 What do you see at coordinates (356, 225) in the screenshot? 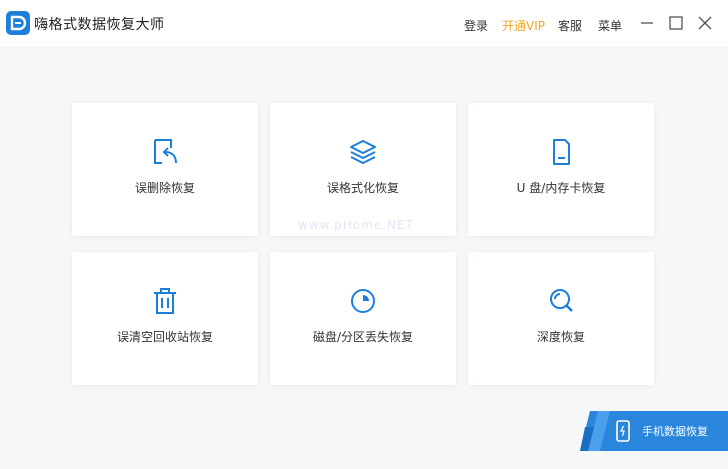
I see `watermark: www.pHome.NET` at bounding box center [356, 225].